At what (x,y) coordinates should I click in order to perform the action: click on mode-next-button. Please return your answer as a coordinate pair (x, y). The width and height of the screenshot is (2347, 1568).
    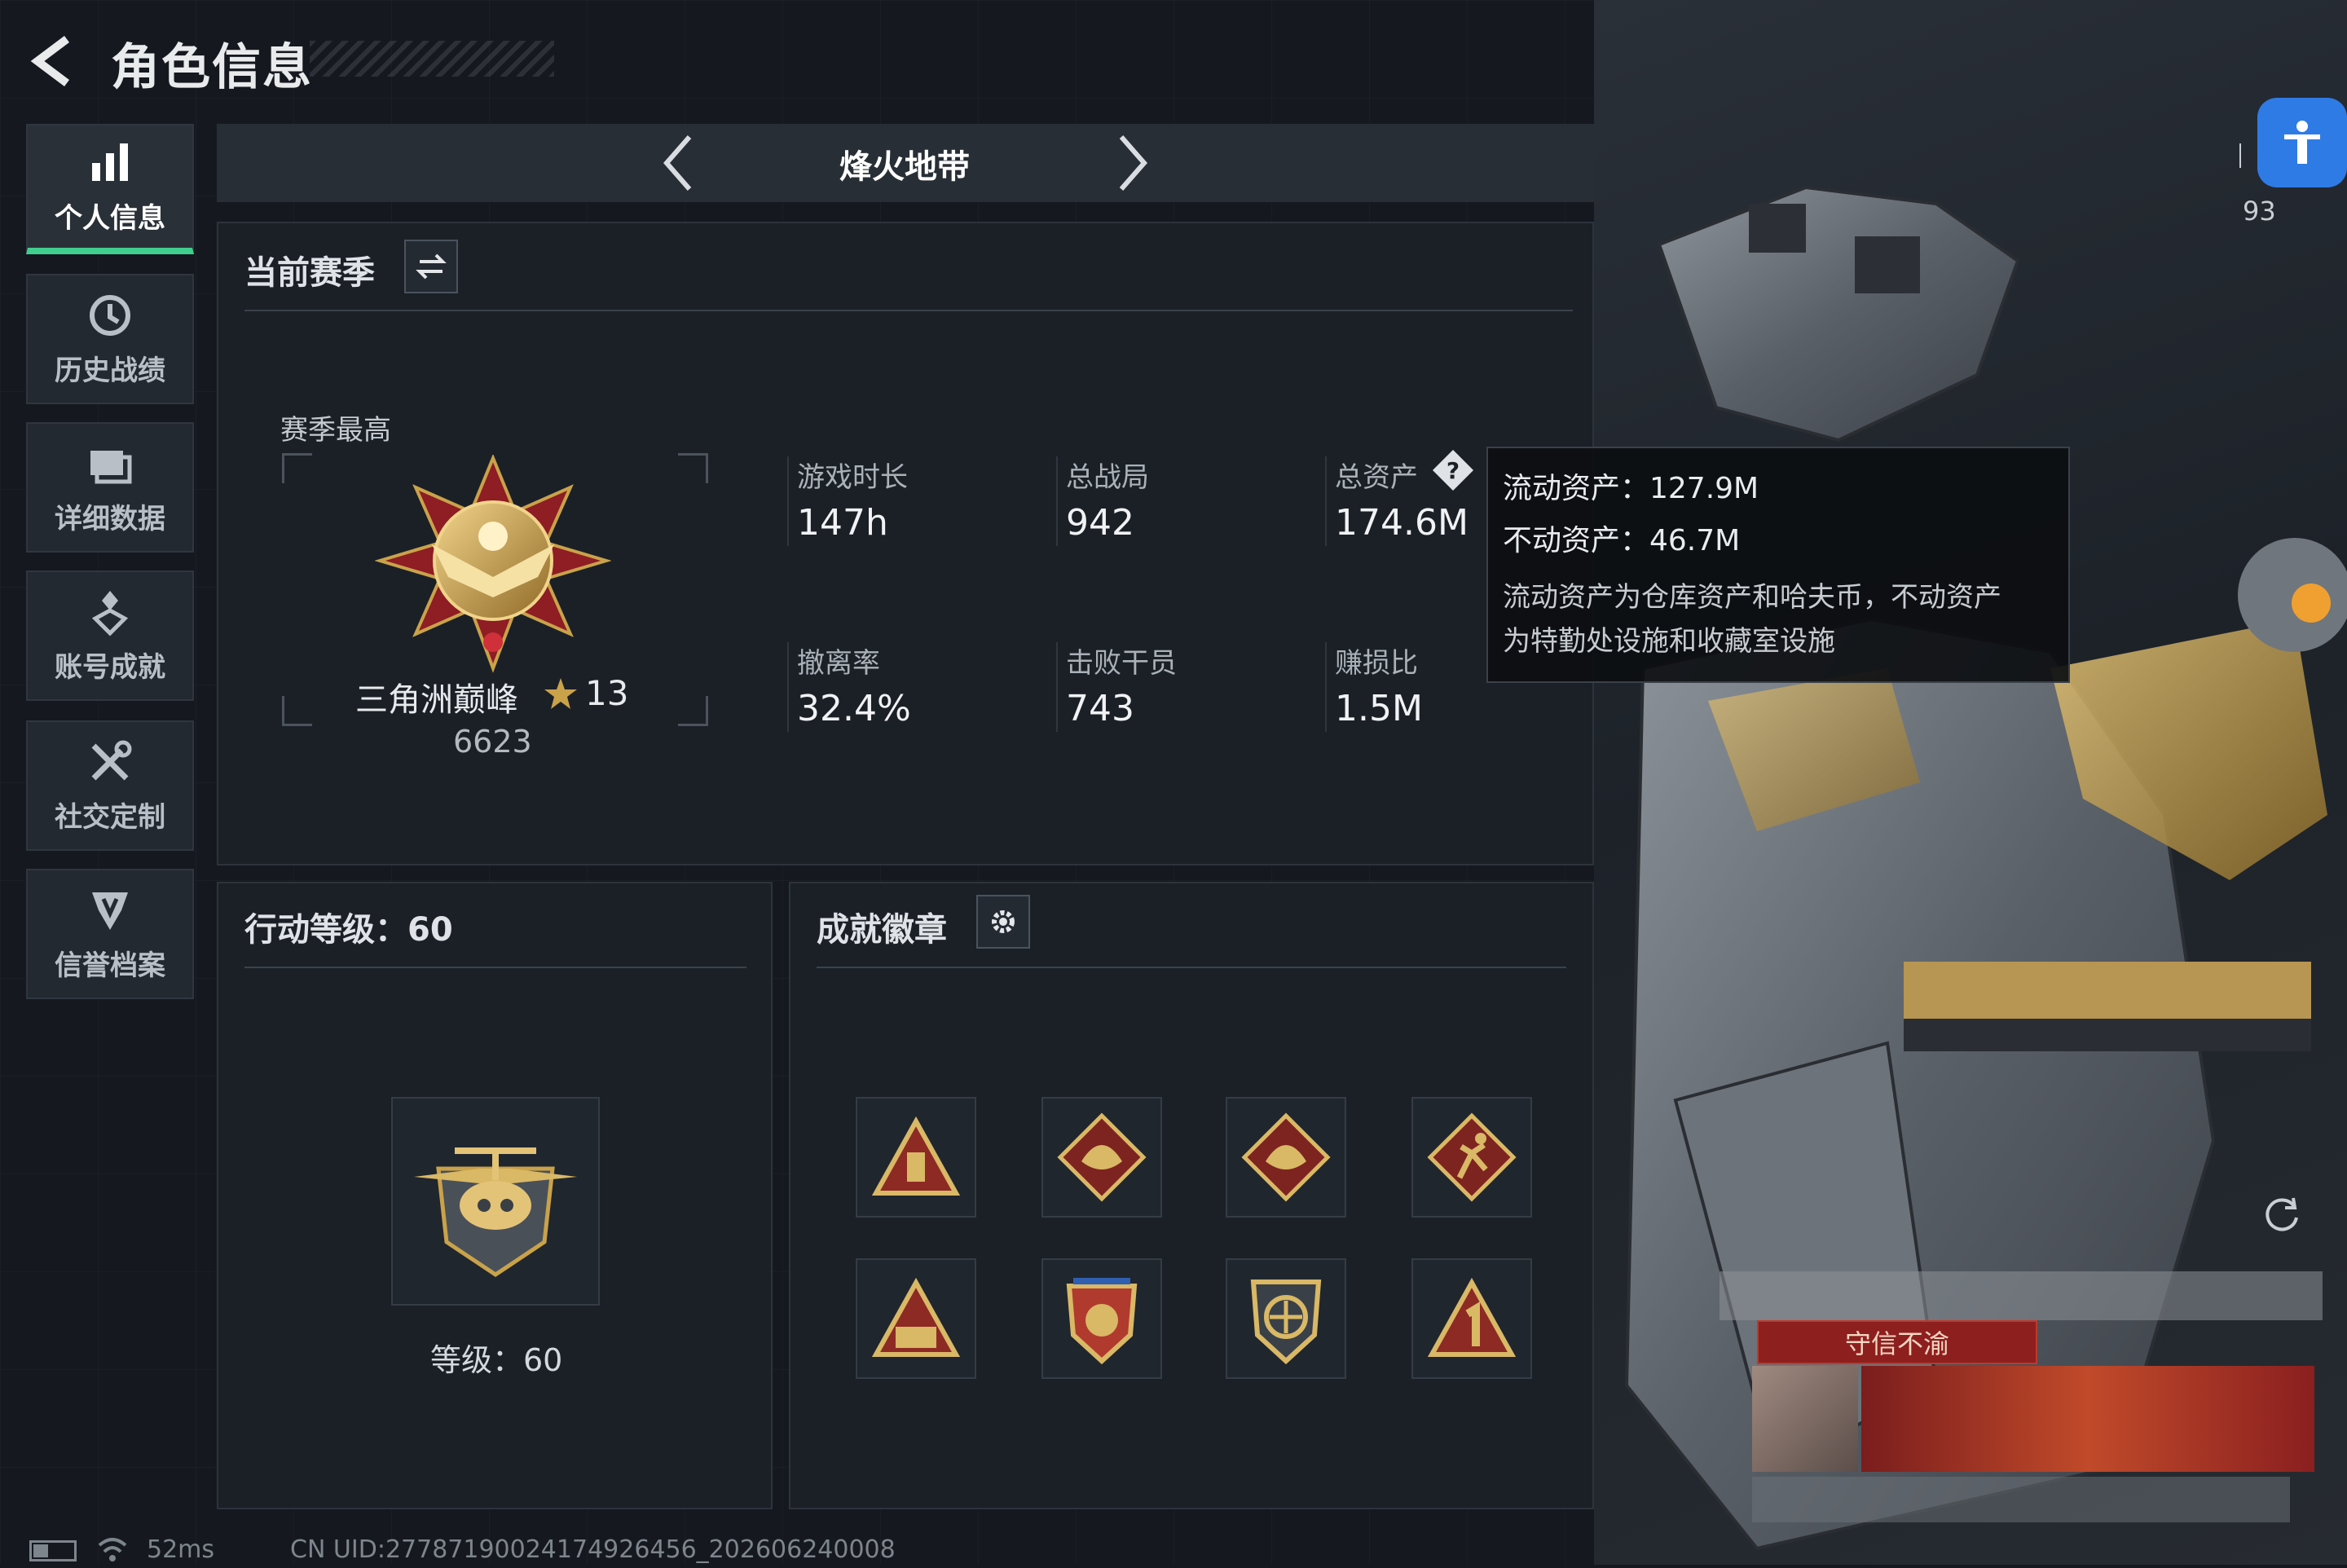
    Looking at the image, I should click on (1132, 163).